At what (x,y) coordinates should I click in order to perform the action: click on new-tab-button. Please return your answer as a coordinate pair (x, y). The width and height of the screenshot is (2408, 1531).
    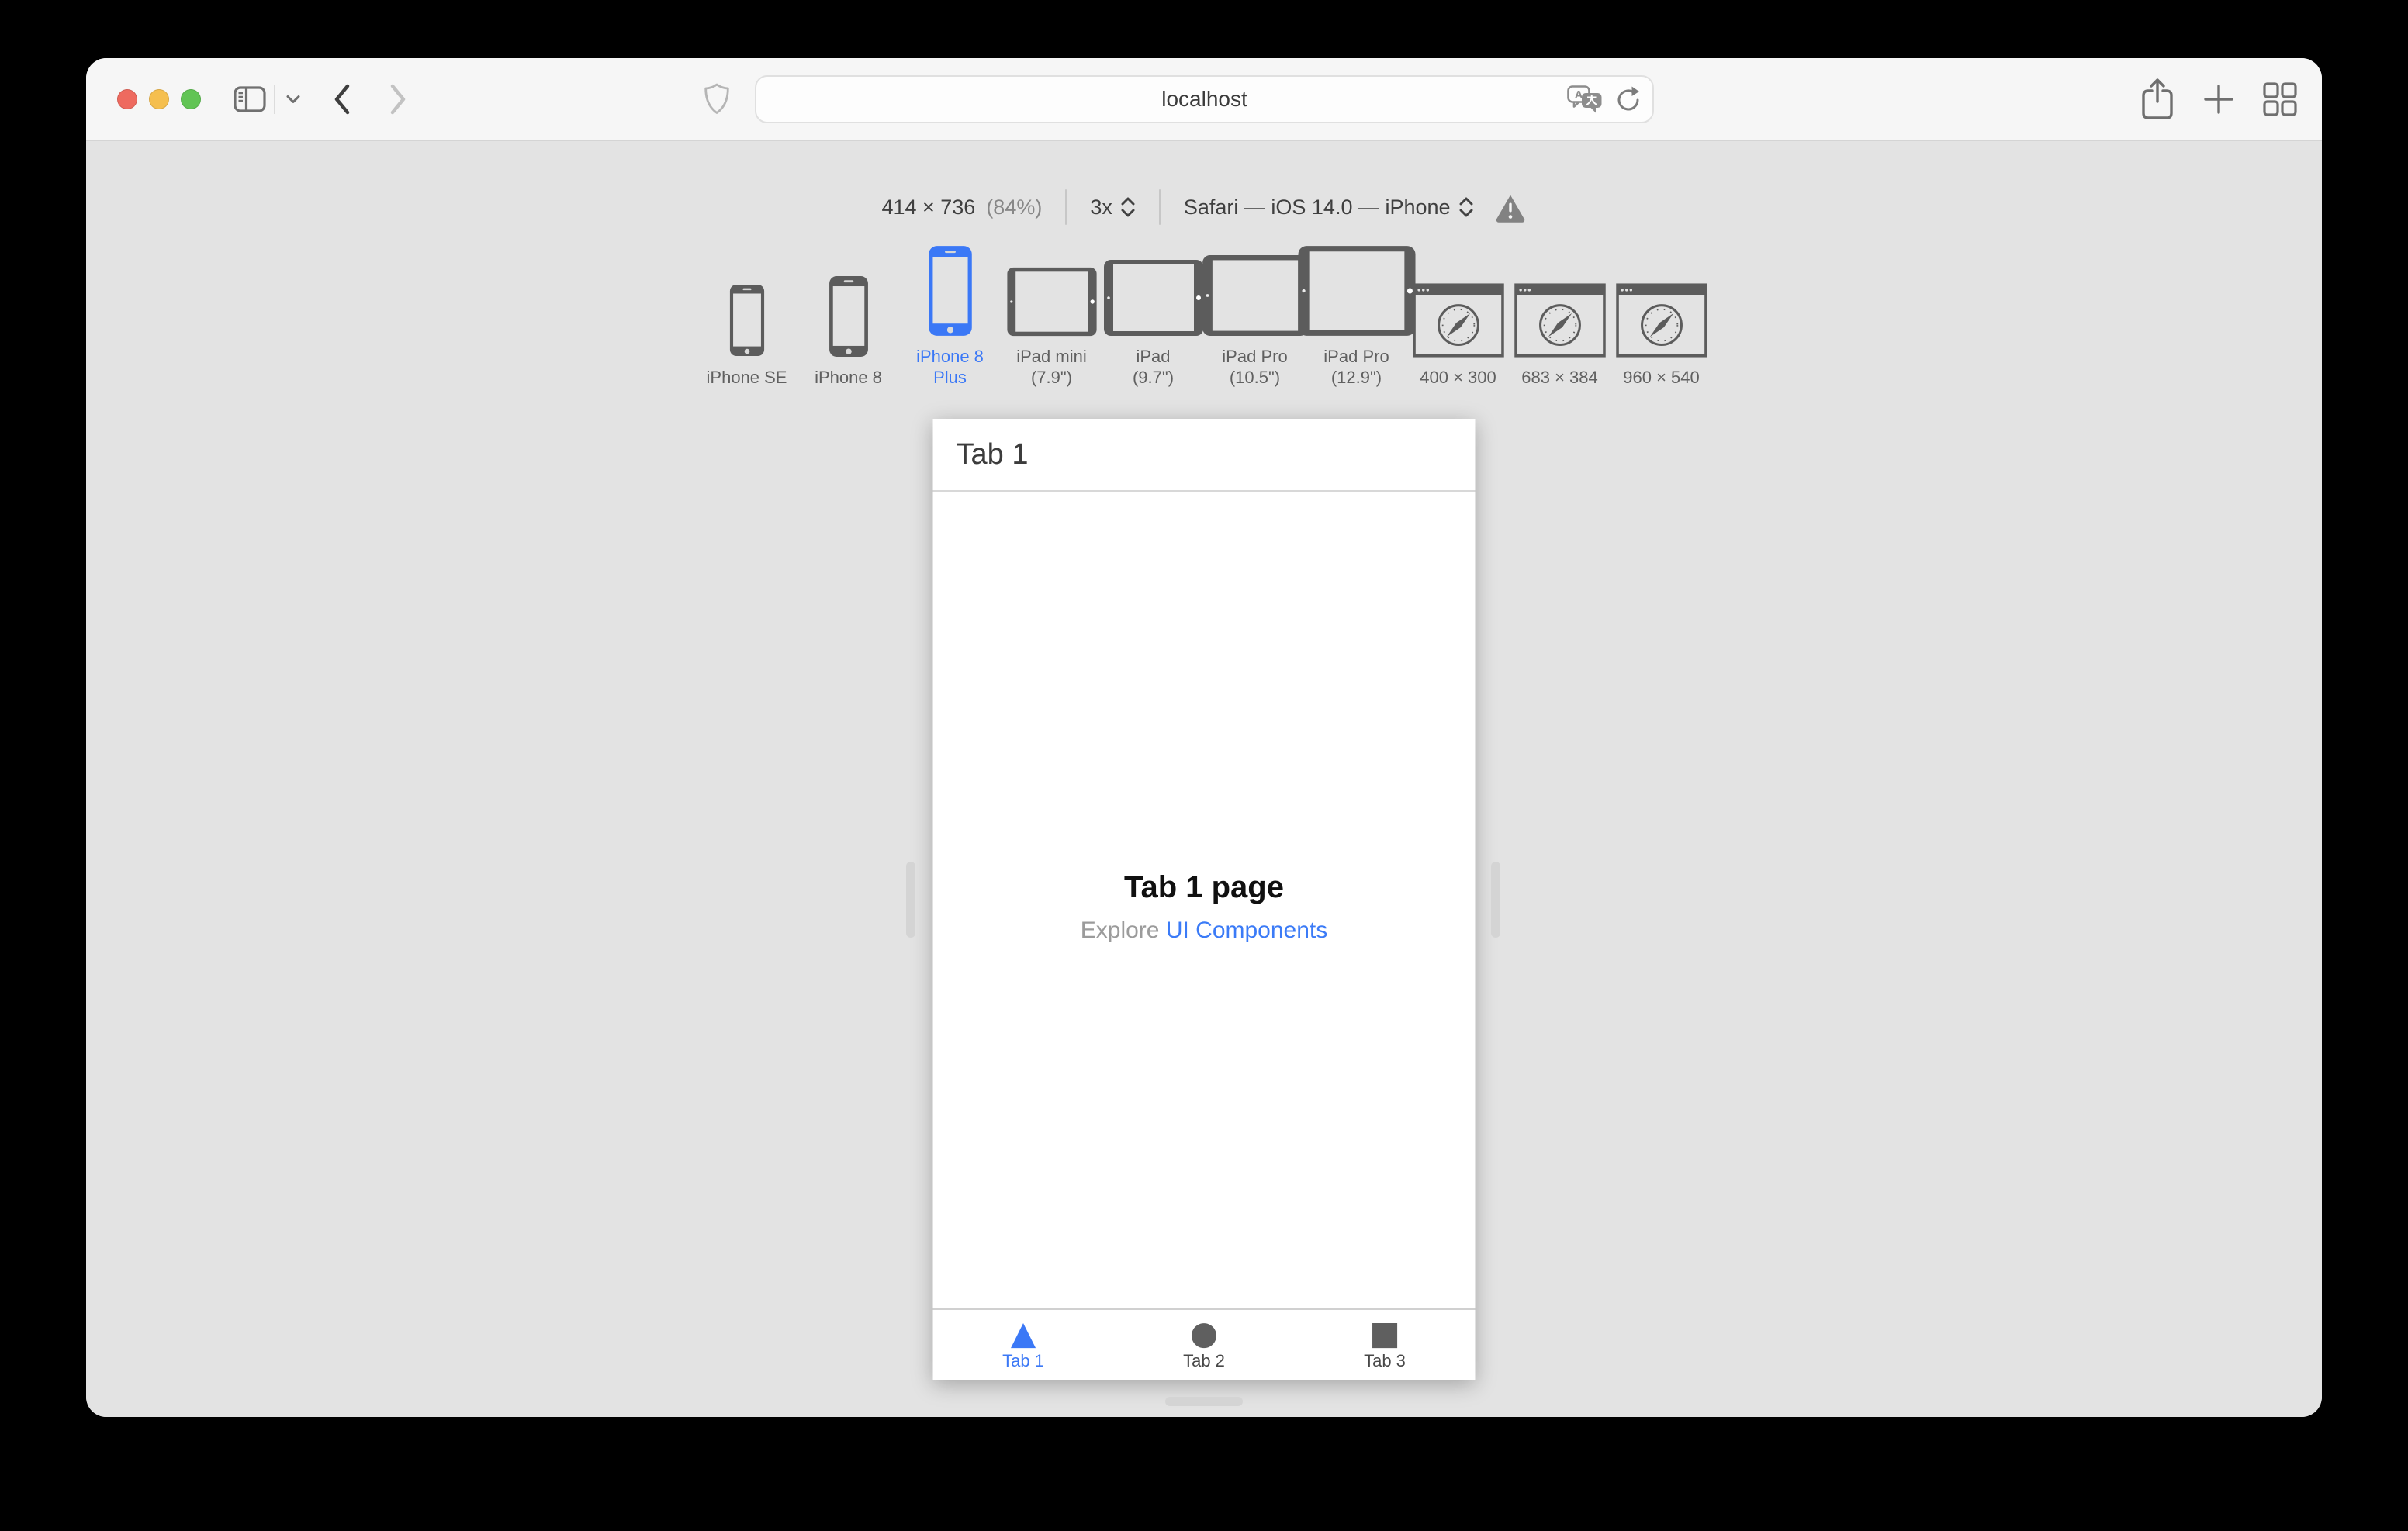
    Looking at the image, I should click on (2218, 99).